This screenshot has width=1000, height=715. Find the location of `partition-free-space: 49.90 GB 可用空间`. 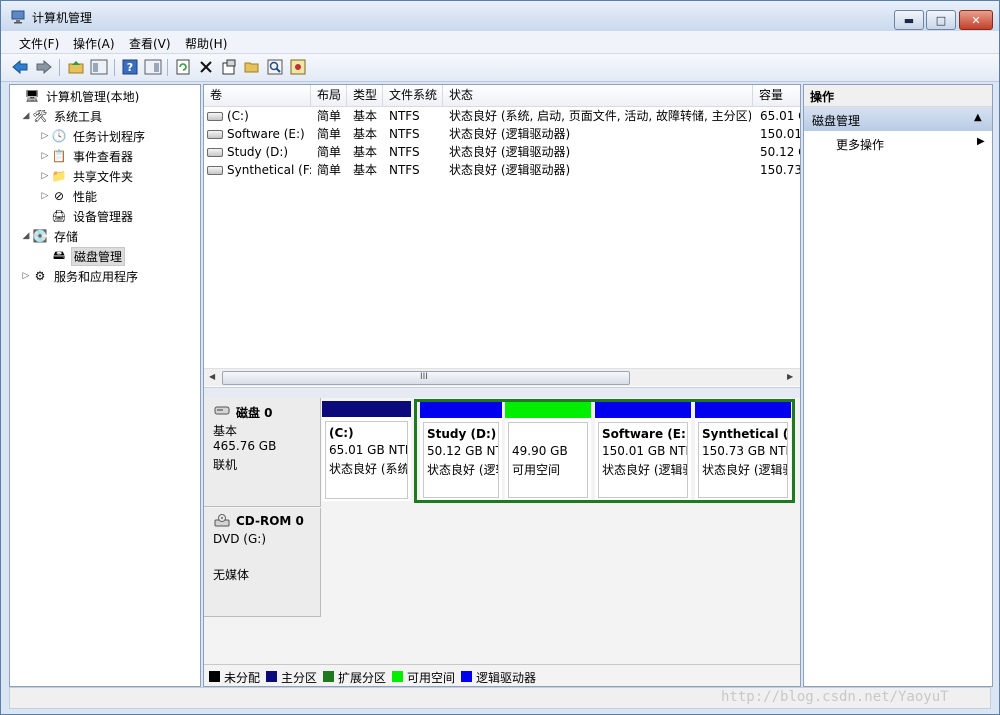

partition-free-space: 49.90 GB 可用空间 is located at coordinates (548, 451).